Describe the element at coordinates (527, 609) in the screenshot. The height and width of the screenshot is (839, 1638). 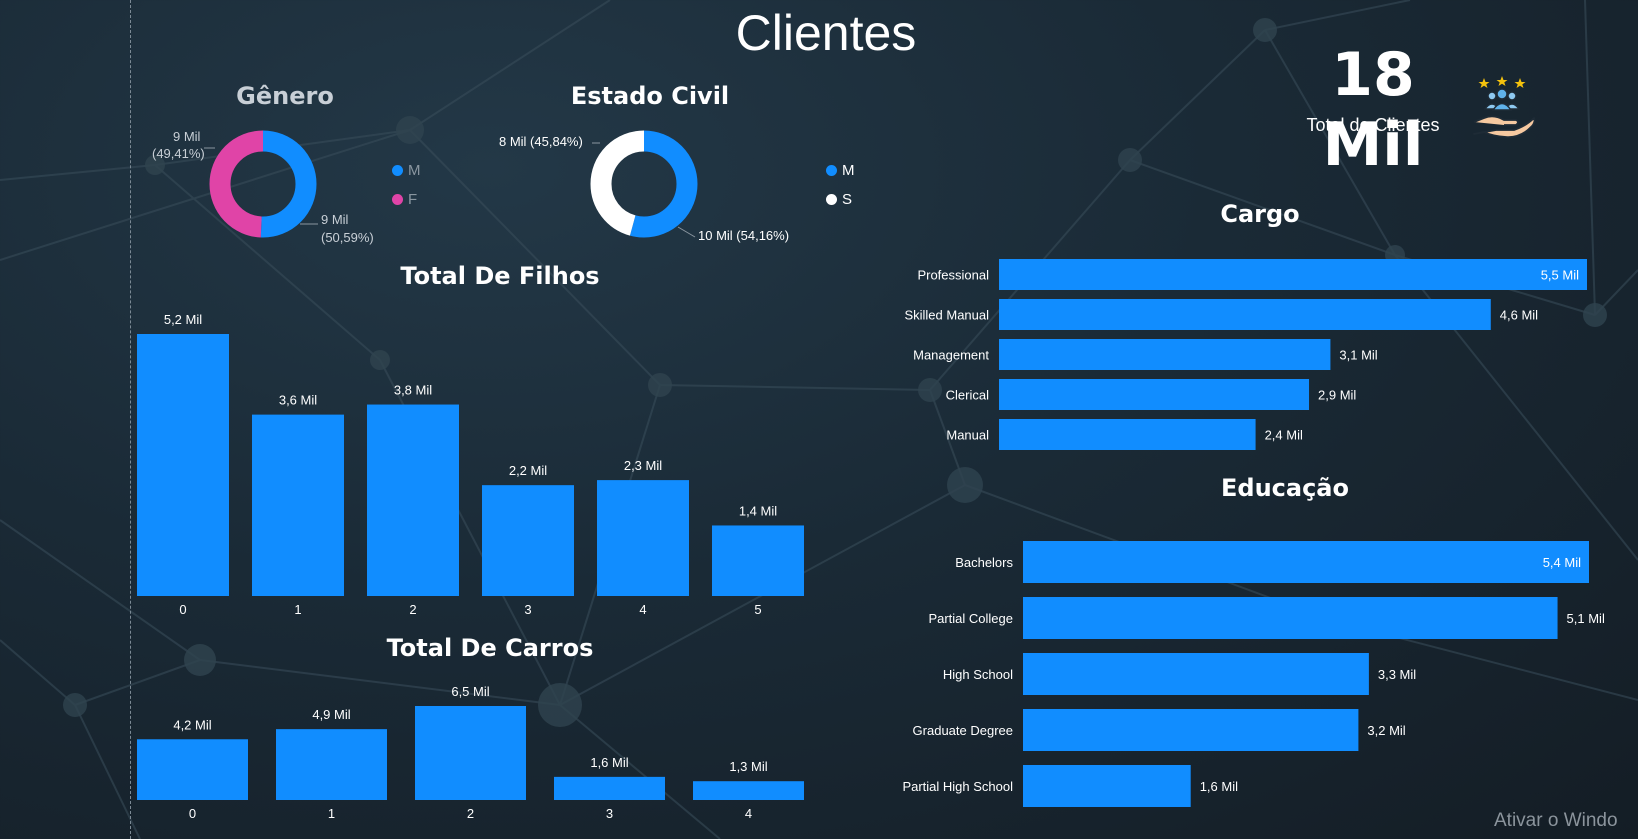
I see `filhos-tick-label-3: 3` at that location.